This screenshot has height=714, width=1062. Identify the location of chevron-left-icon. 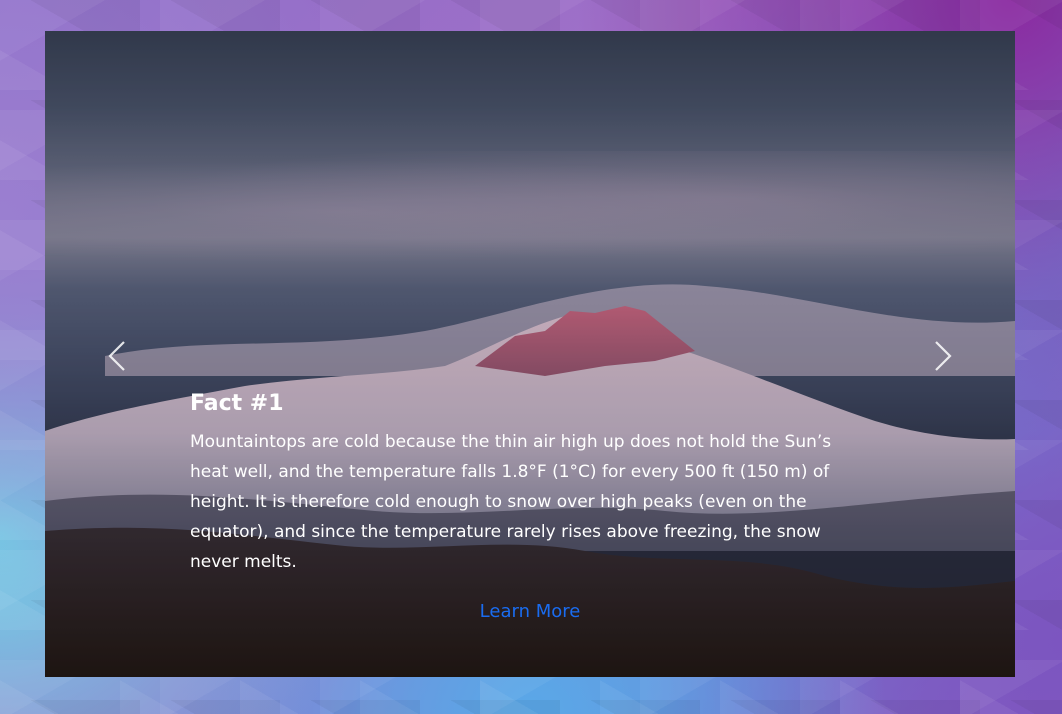
(116, 356).